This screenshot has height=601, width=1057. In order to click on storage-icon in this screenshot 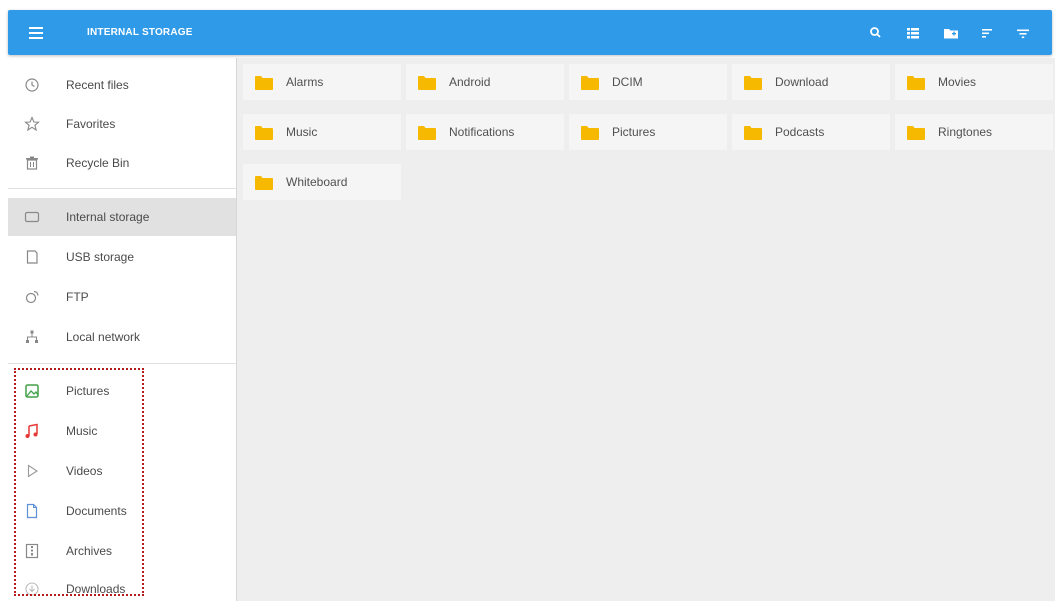, I will do `click(32, 217)`.